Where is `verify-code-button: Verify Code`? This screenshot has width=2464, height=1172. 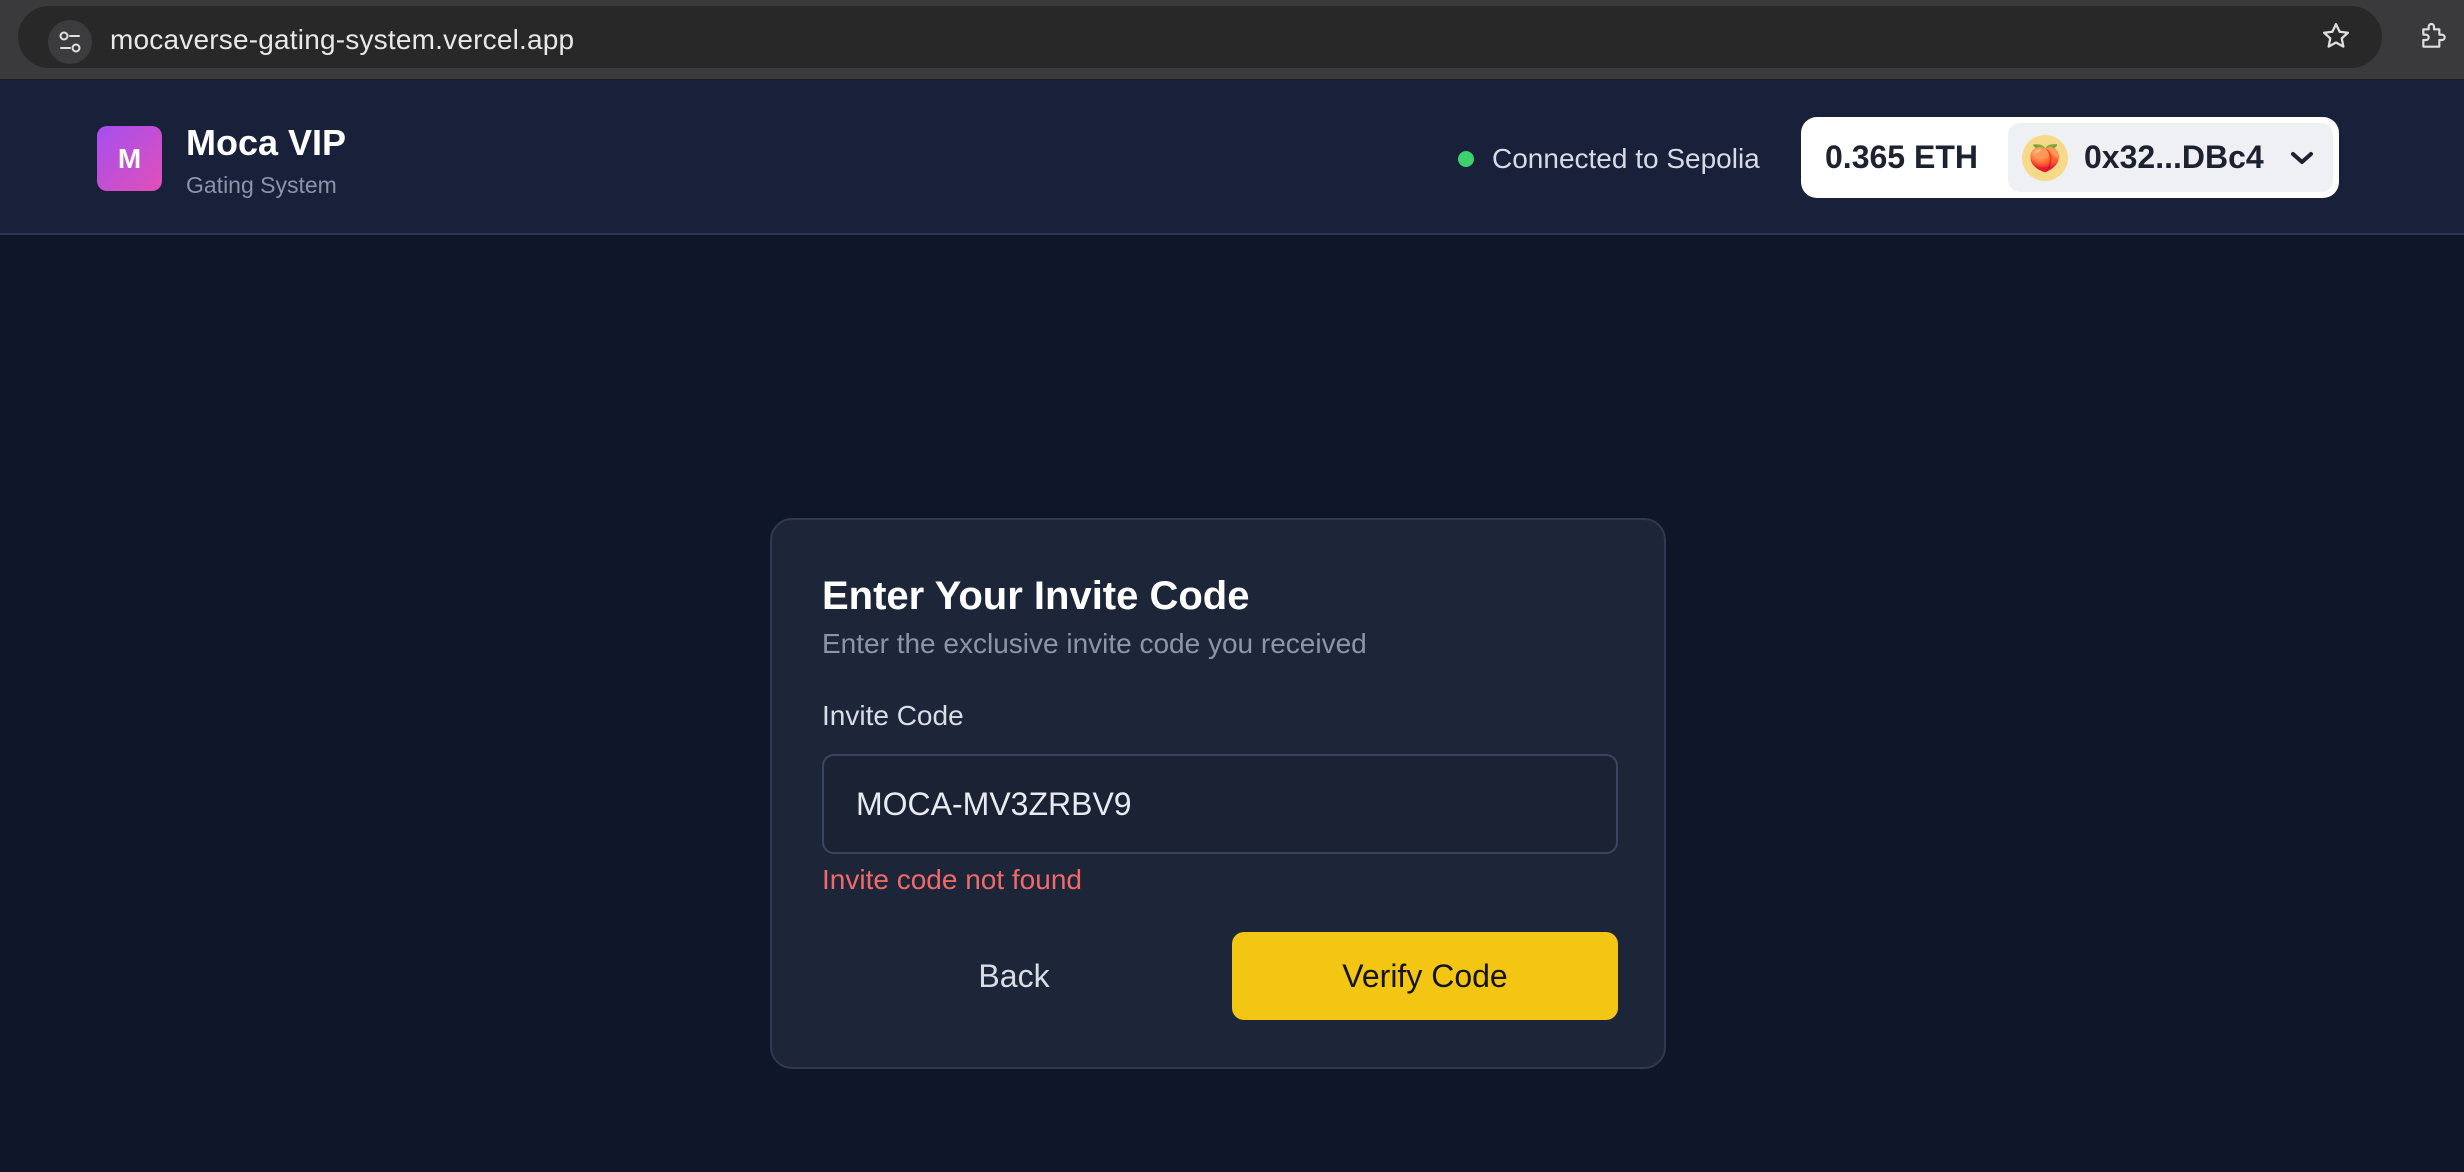 verify-code-button: Verify Code is located at coordinates (1425, 976).